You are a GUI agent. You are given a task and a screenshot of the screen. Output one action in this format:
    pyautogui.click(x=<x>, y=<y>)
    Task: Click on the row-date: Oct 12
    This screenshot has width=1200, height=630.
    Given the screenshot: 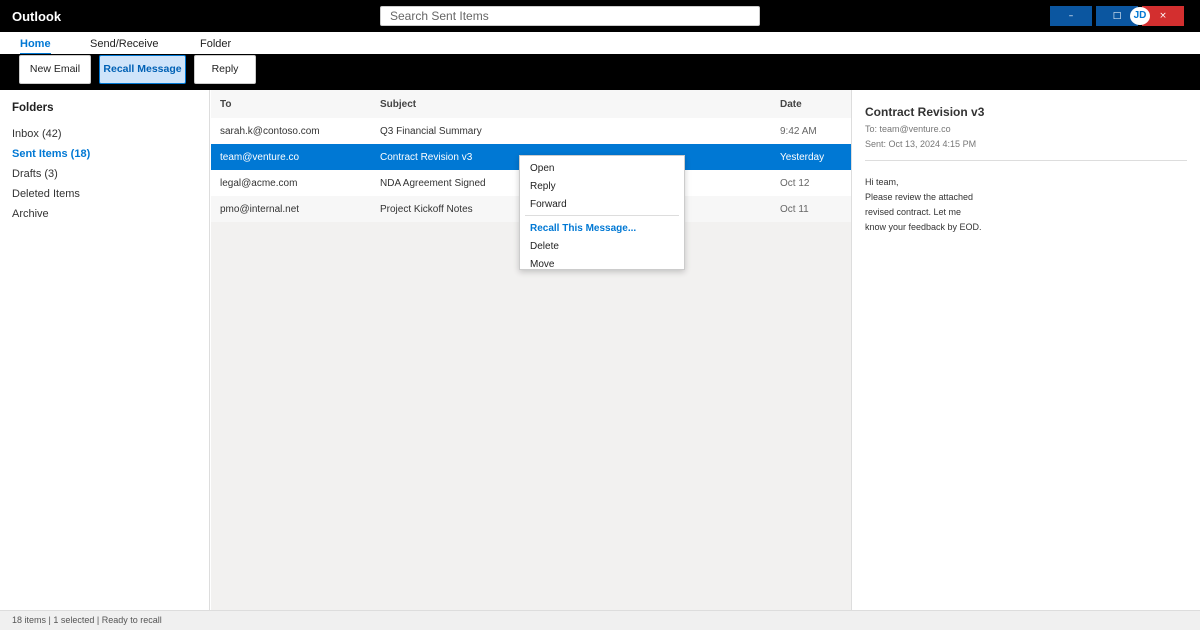 What is the action you would take?
    pyautogui.click(x=795, y=183)
    